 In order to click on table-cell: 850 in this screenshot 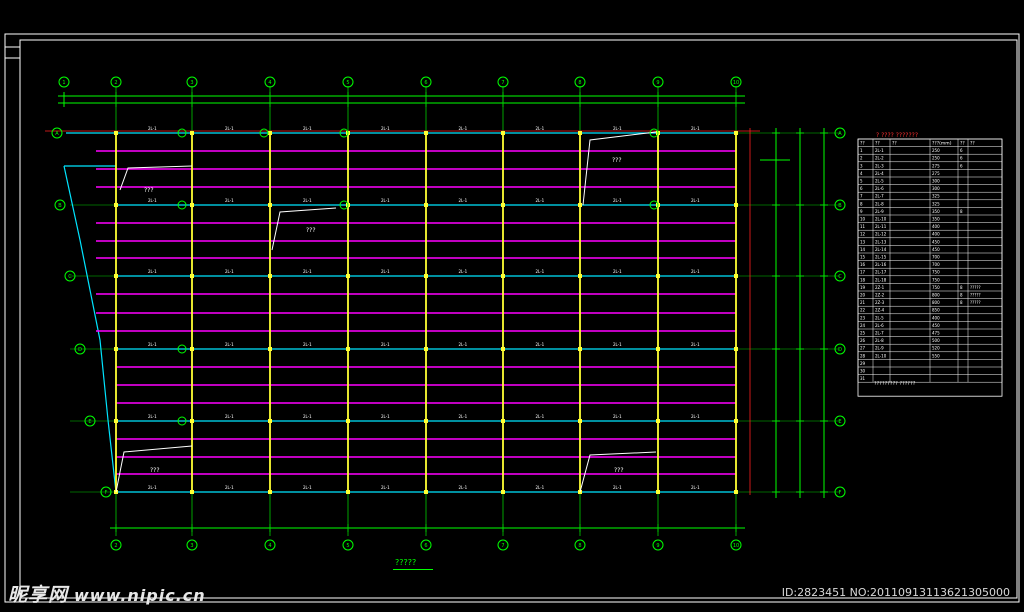, I will do `click(936, 310)`.